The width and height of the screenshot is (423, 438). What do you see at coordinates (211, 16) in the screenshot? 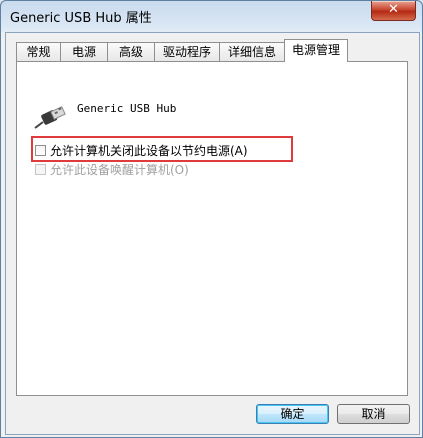
I see `title-bar: Generic USB Hub 属性 ✕` at bounding box center [211, 16].